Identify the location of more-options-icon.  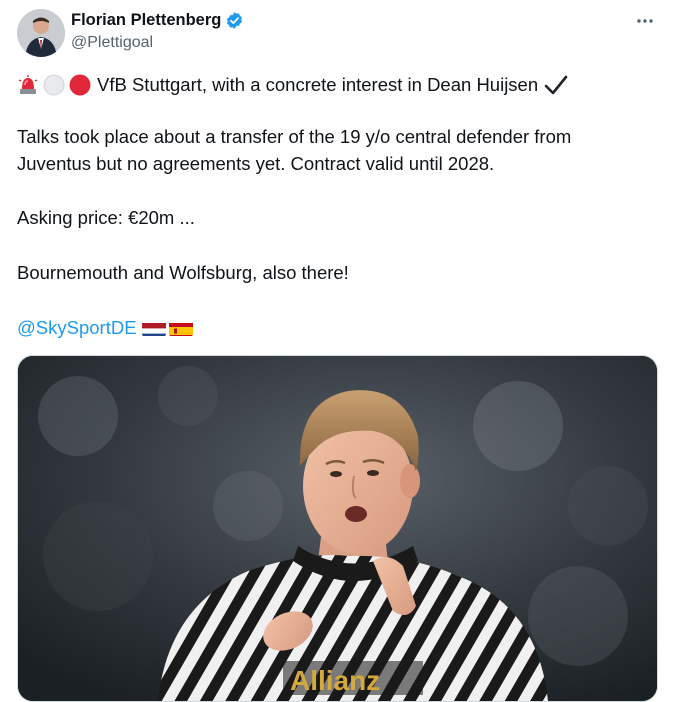
(645, 21).